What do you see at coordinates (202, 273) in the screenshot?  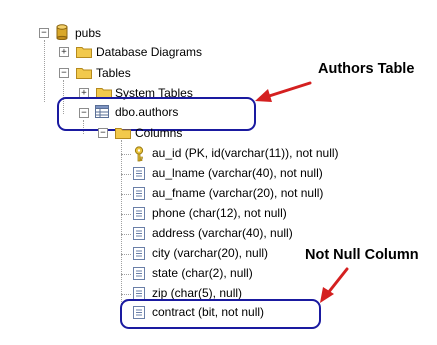 I see `column-label: state (char(2), null)` at bounding box center [202, 273].